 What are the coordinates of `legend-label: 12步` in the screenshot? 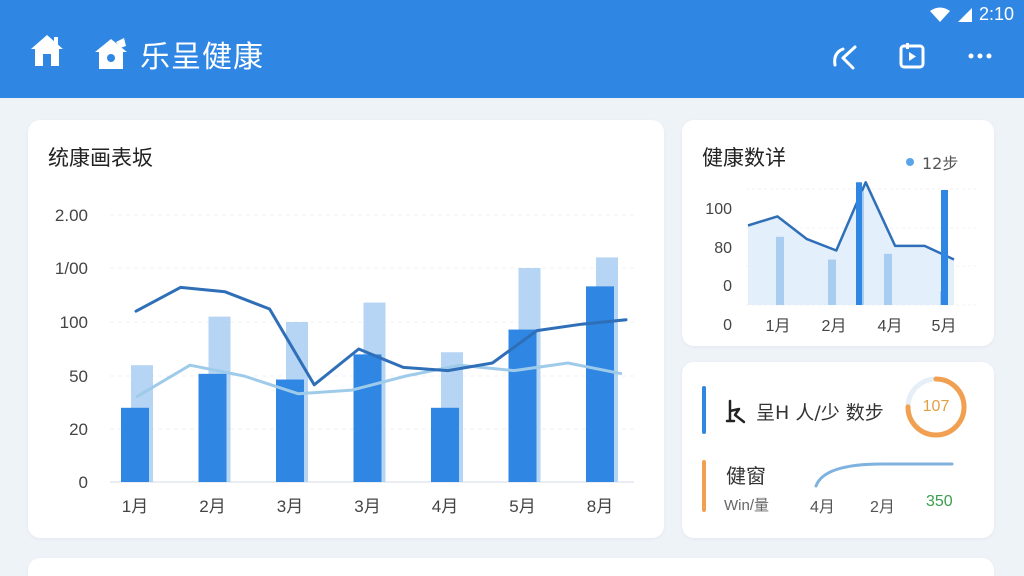 It's located at (940, 163).